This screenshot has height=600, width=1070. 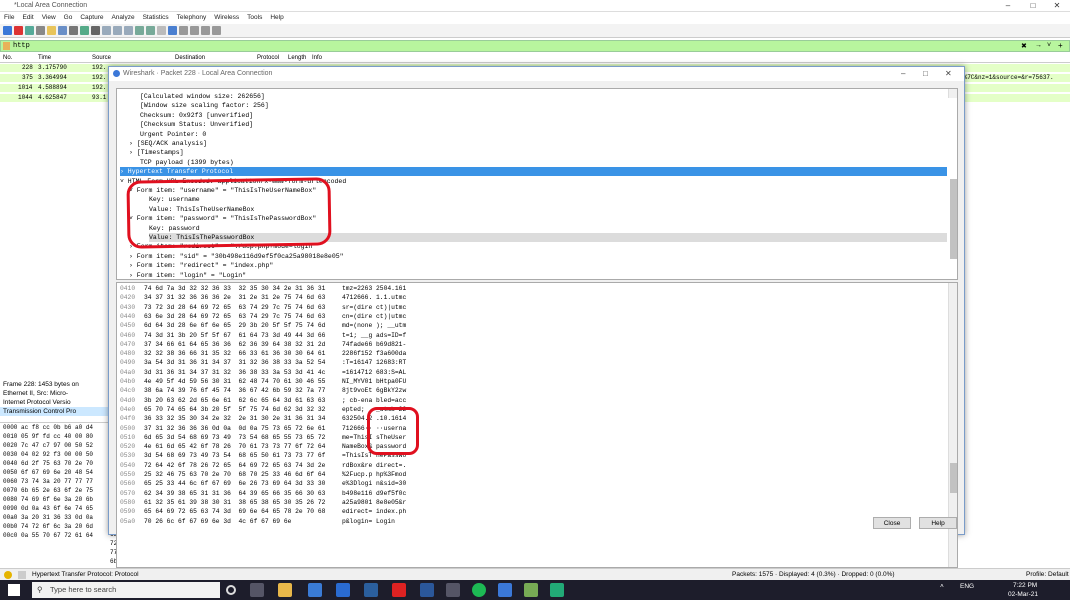 What do you see at coordinates (187, 275) in the screenshot?
I see `tree-item: › Form item: "login" = "Login"` at bounding box center [187, 275].